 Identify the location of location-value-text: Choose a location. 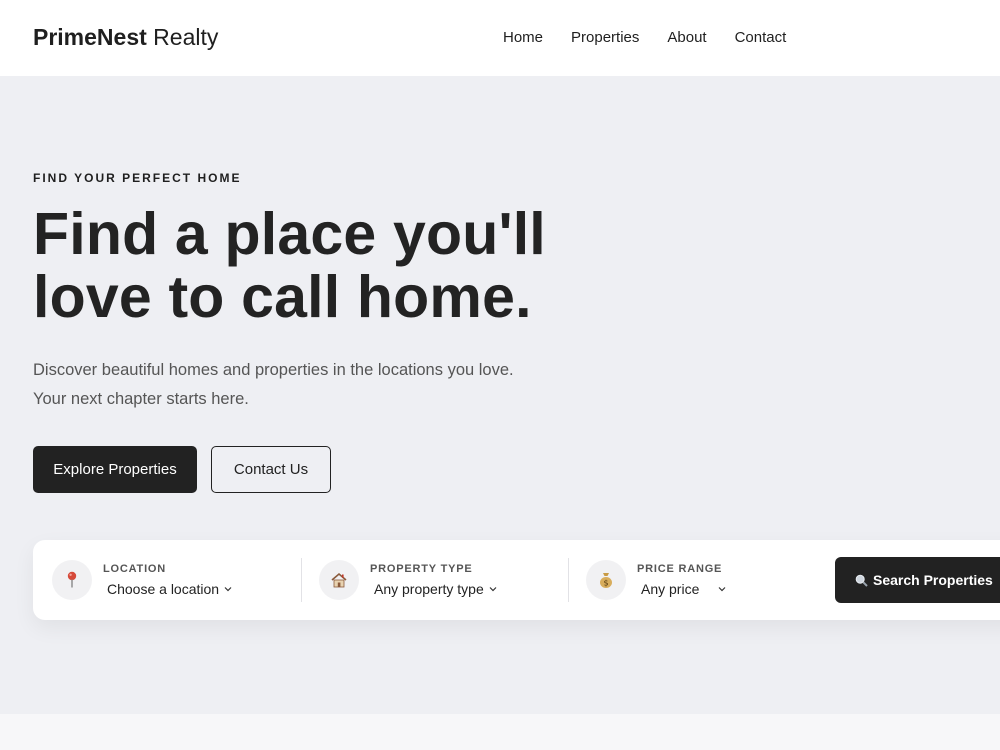
(163, 589).